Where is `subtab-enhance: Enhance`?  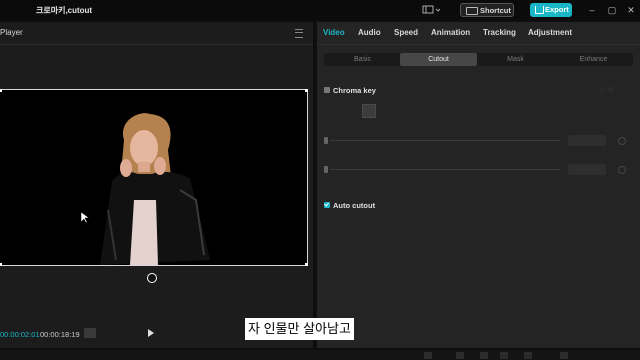
subtab-enhance: Enhance is located at coordinates (593, 59).